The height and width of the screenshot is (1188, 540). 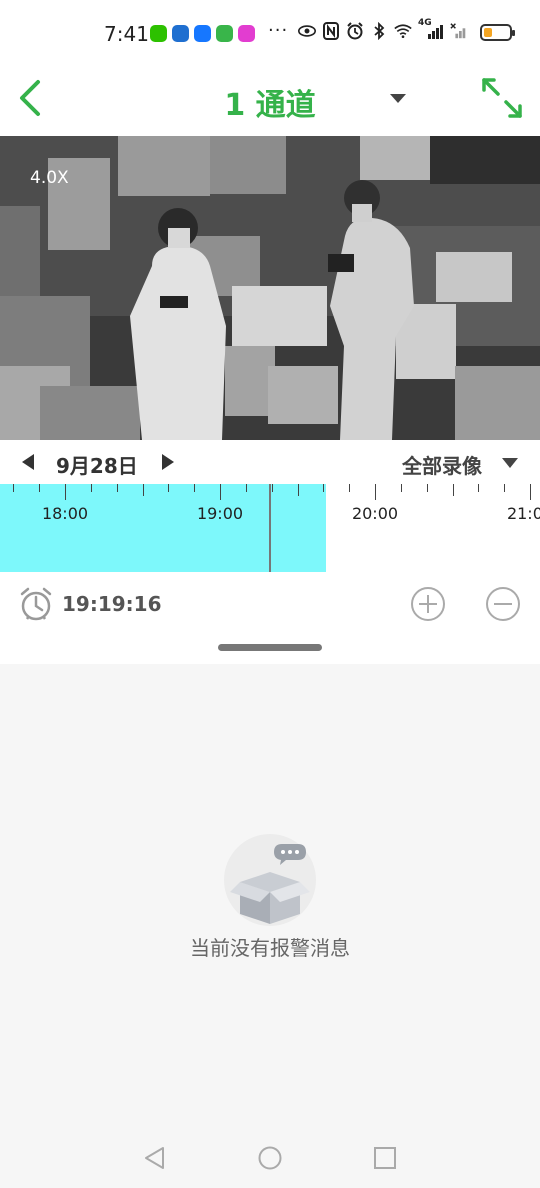 I want to click on alipay-icon, so click(x=202, y=33).